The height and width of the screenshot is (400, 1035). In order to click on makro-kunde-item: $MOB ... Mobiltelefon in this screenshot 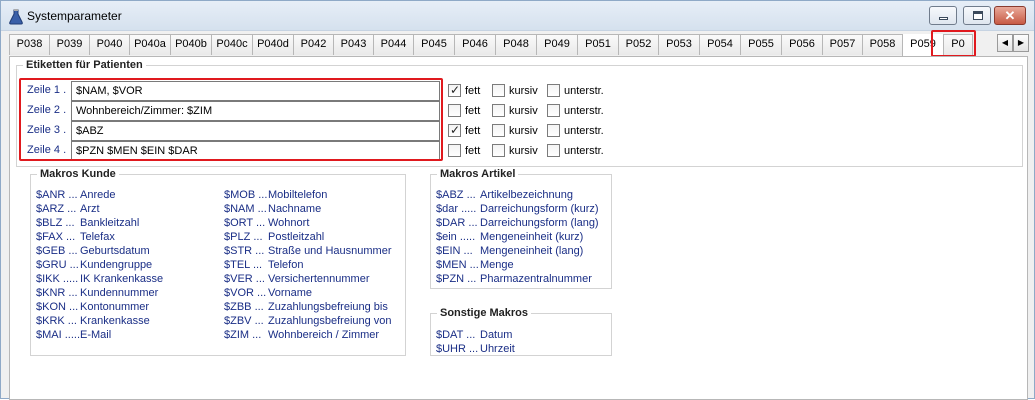, I will do `click(275, 195)`.